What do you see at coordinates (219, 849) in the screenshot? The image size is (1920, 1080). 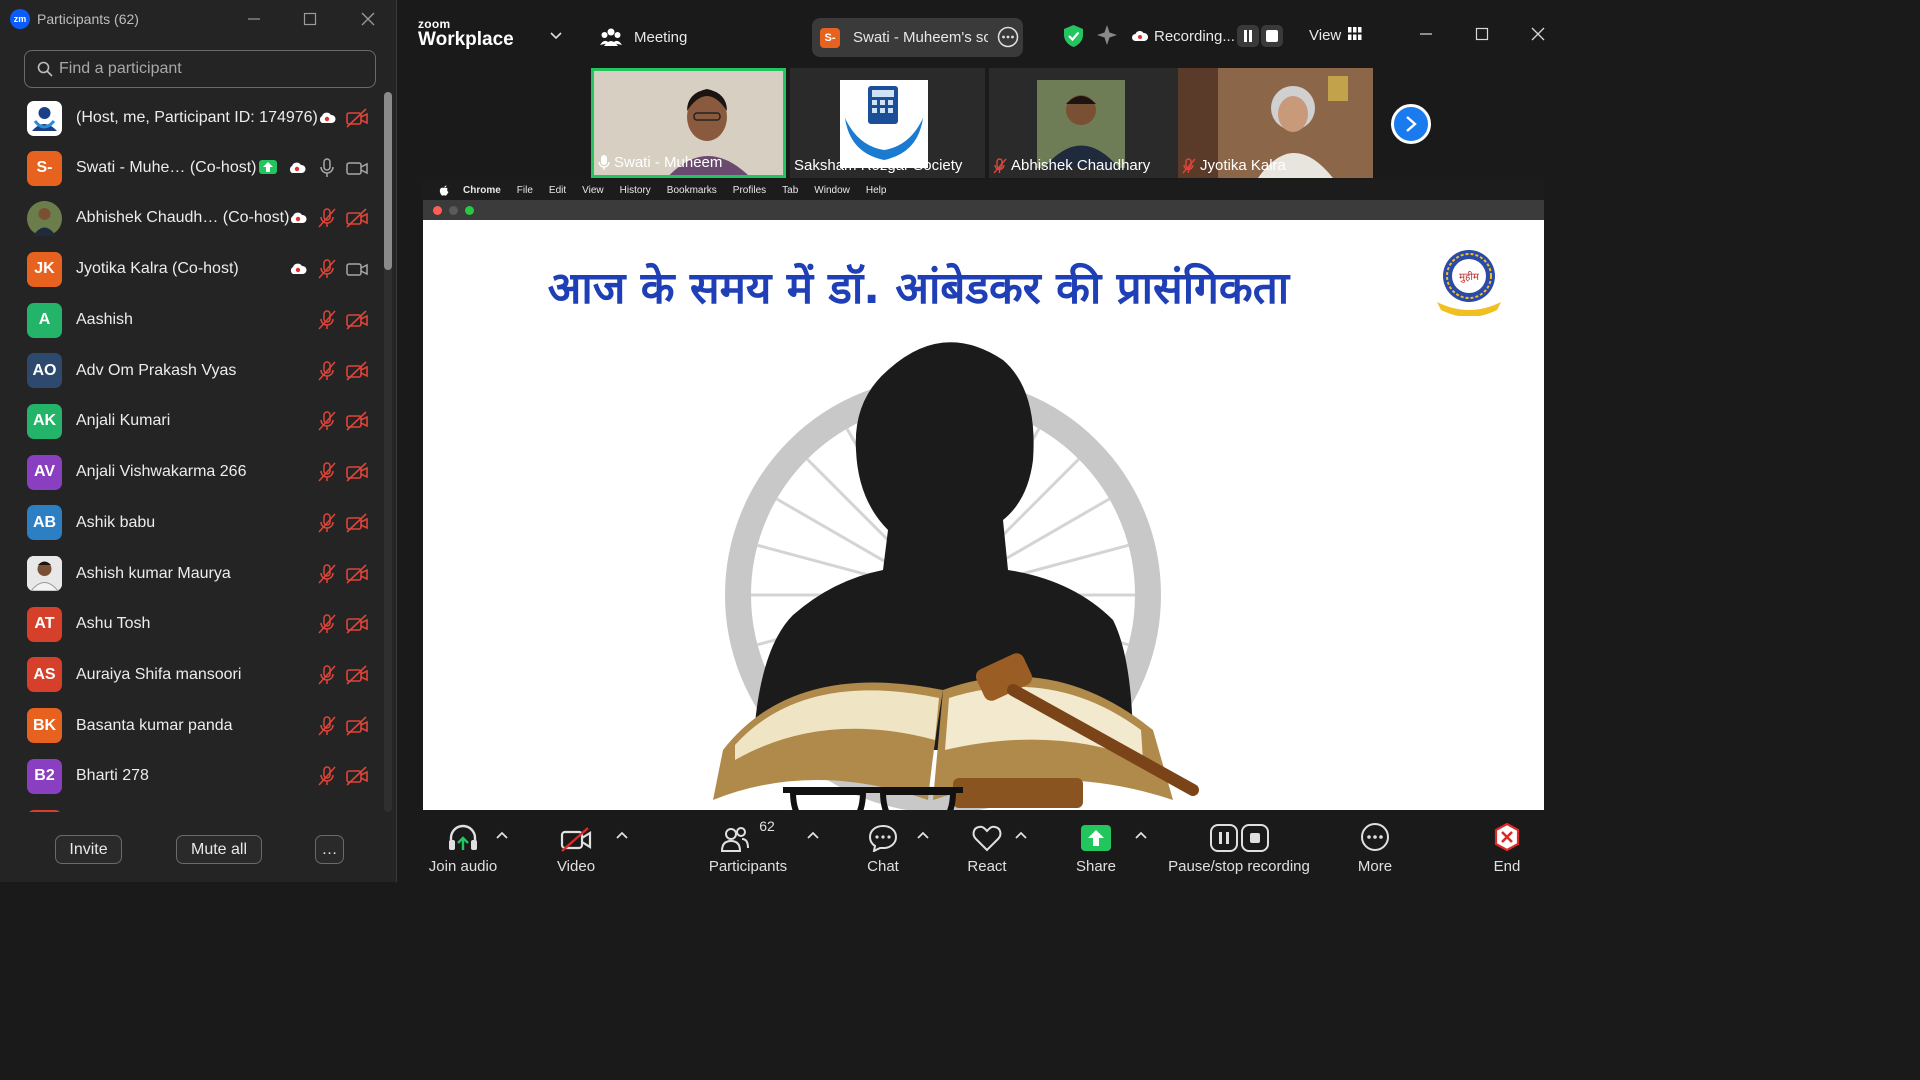 I see `mute-all-button: Mute all` at bounding box center [219, 849].